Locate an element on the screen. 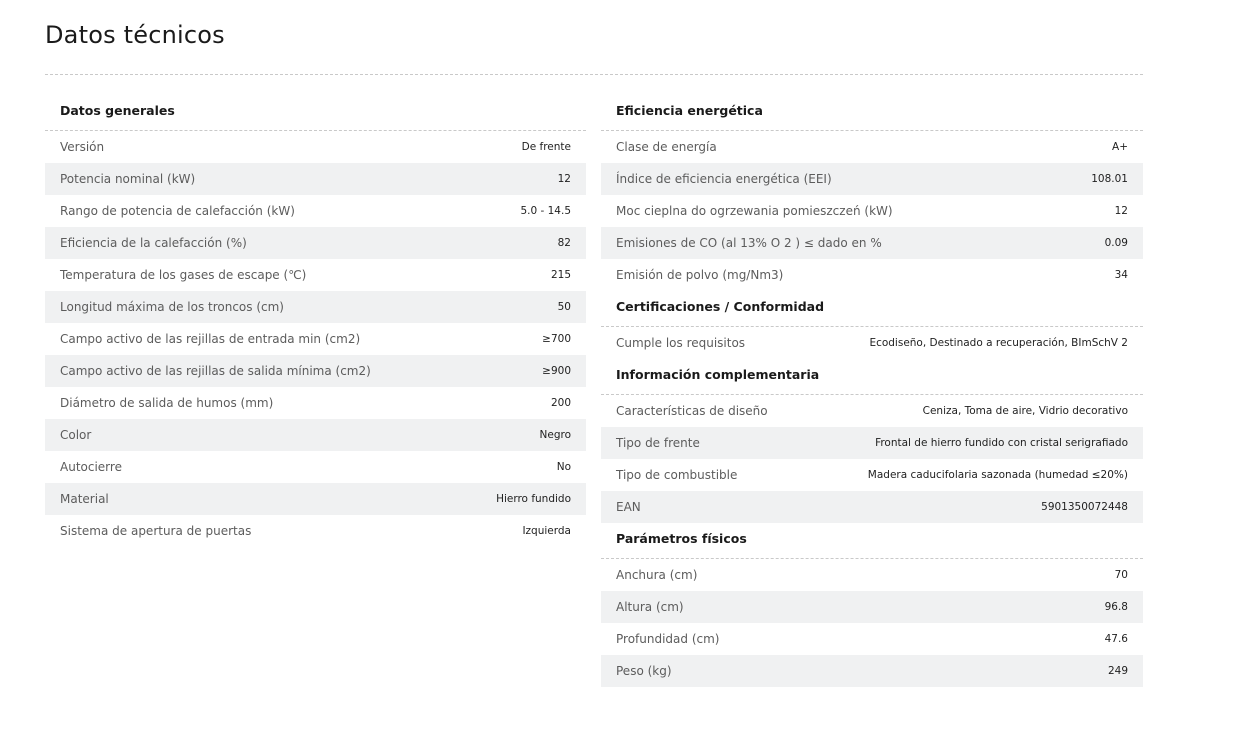  spec-value: Hierro fundido is located at coordinates (533, 499).